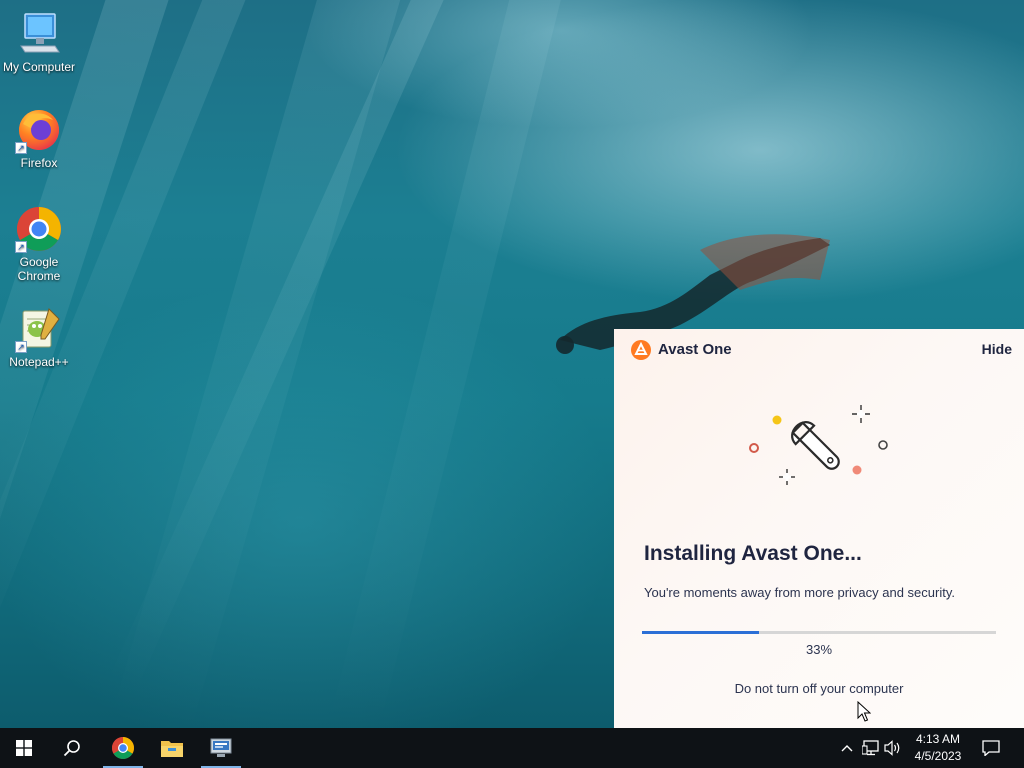  I want to click on search-icon, so click(71, 748).